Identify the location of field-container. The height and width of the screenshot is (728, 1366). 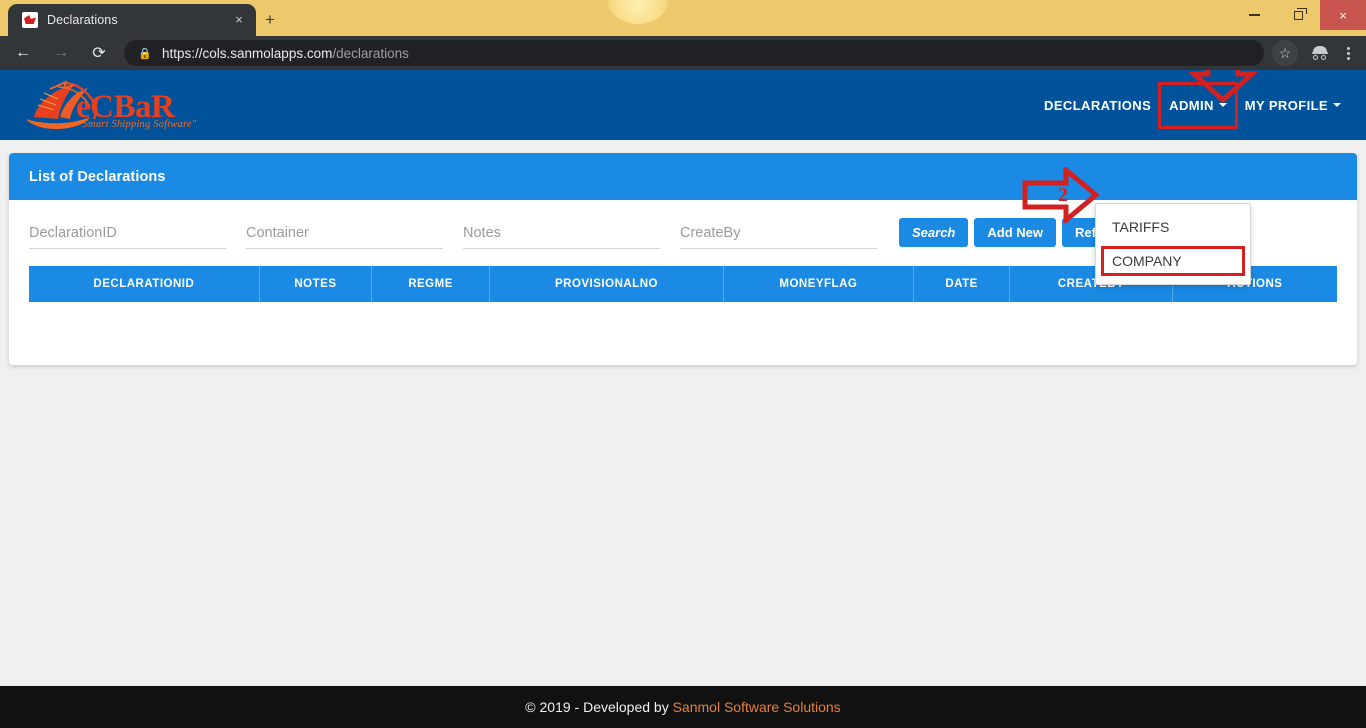
(354, 235).